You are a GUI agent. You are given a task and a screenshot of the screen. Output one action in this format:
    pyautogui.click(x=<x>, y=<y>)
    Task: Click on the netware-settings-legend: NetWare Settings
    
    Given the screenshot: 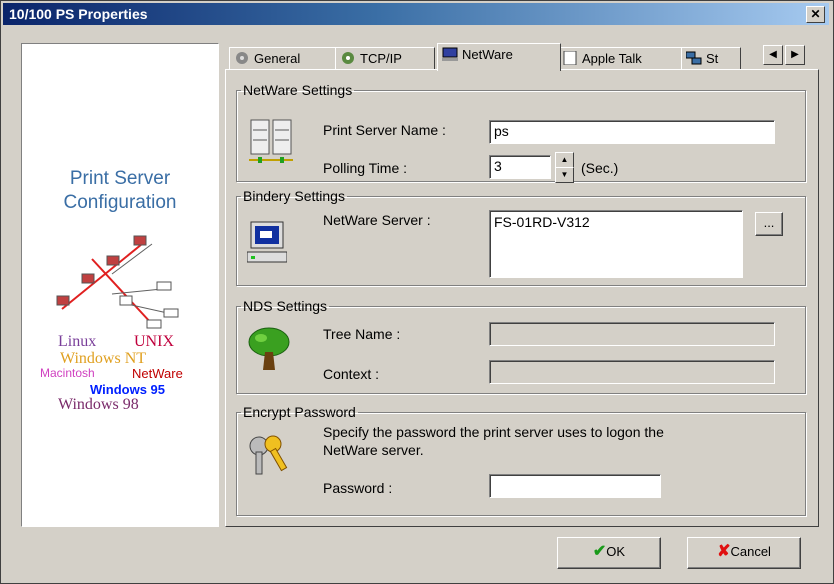 What is the action you would take?
    pyautogui.click(x=298, y=90)
    